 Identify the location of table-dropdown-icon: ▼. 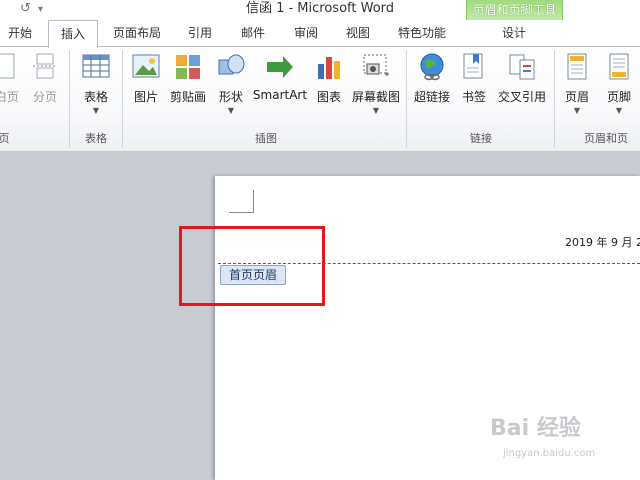
(96, 110).